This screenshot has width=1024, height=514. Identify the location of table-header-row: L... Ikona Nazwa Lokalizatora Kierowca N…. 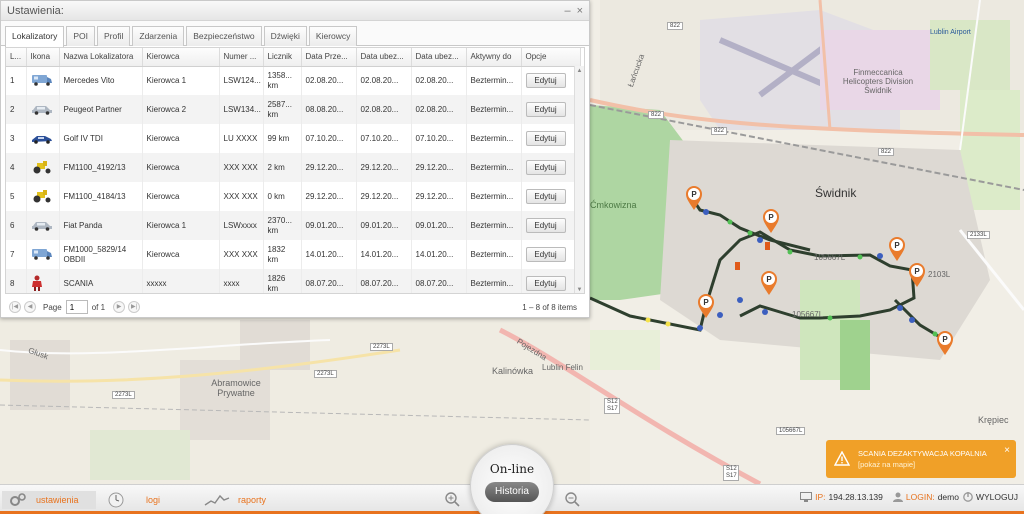
(293, 57).